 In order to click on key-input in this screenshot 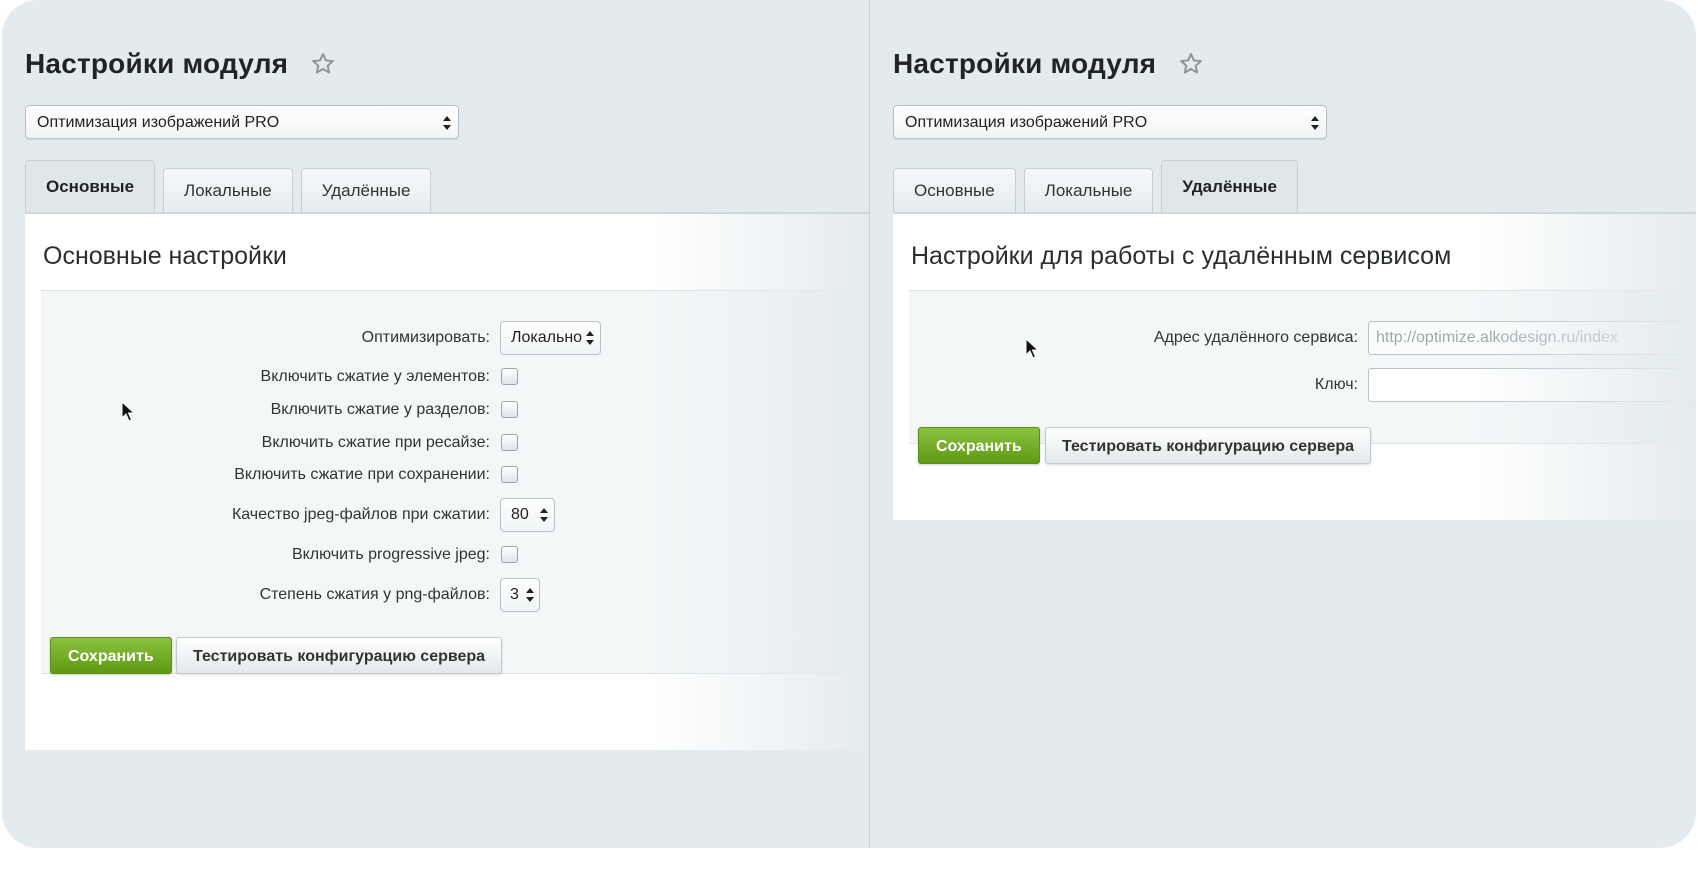, I will do `click(1532, 385)`.